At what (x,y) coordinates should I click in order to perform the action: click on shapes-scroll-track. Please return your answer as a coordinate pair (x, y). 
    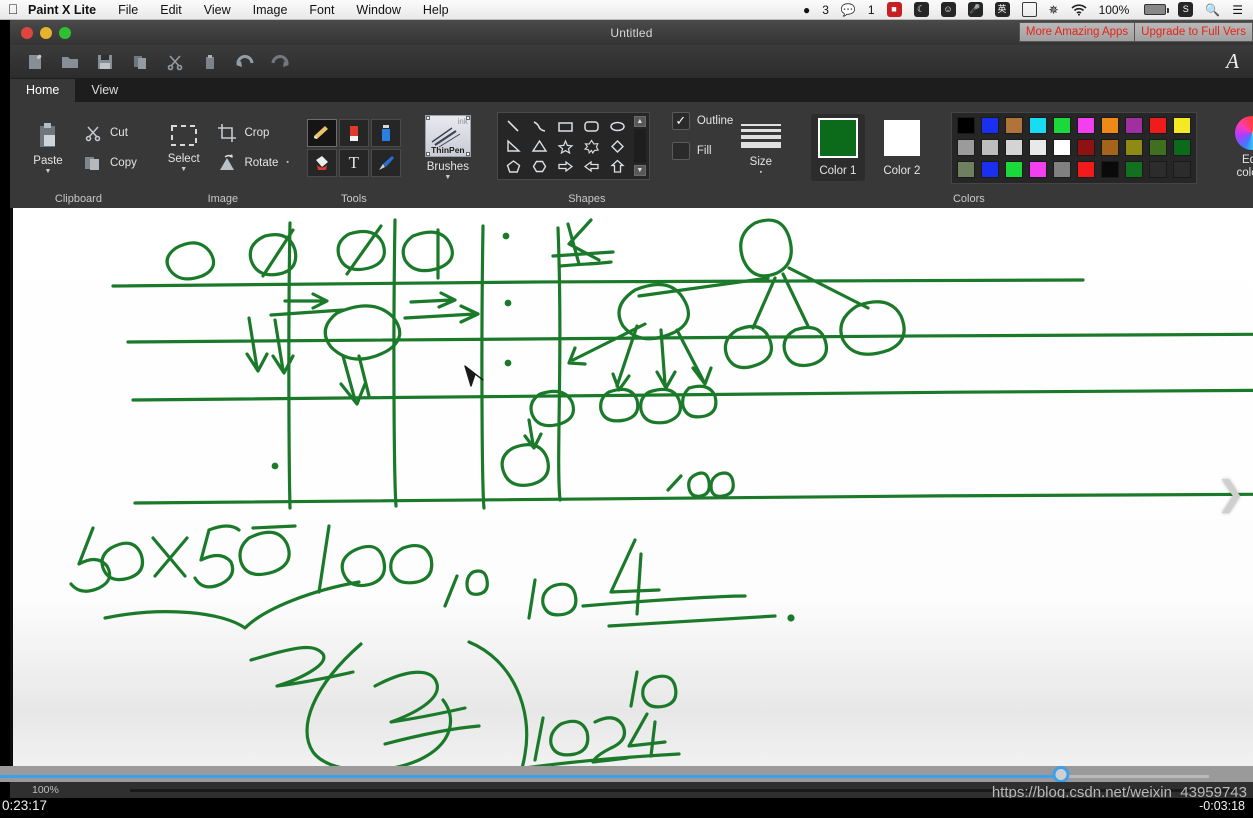
    Looking at the image, I should click on (639, 146).